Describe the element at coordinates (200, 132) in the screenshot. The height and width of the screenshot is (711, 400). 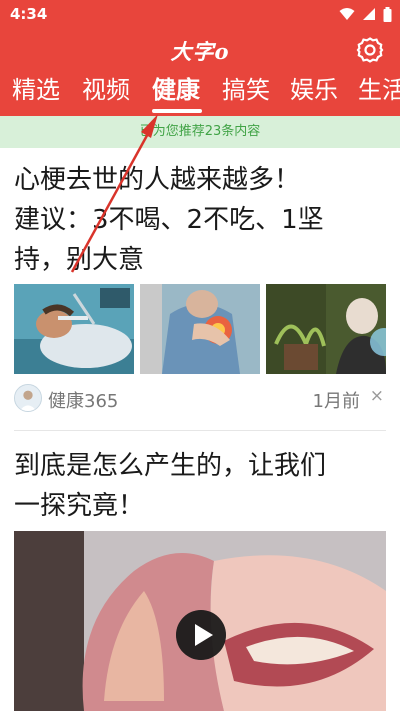
I see `recommendation-notice: 已为您推荐23条内容` at that location.